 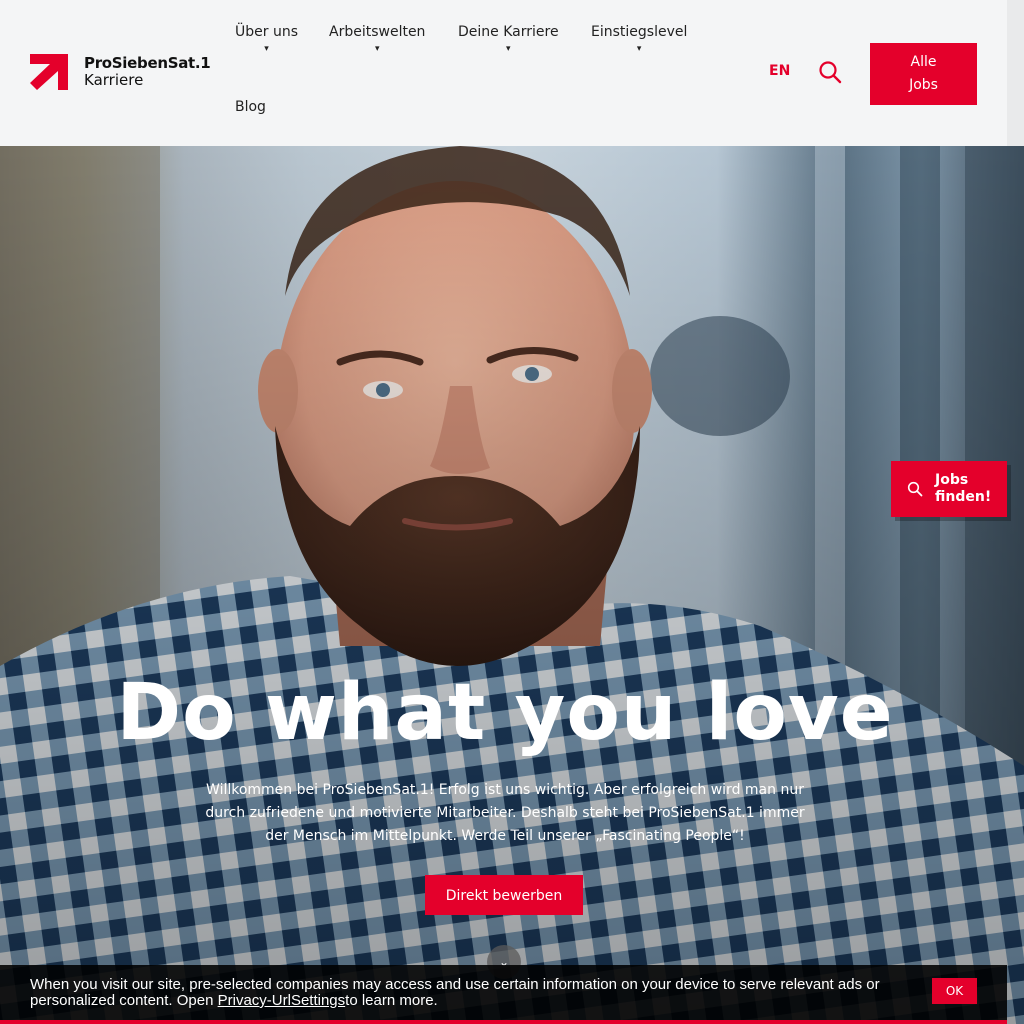 I want to click on bottom-accent-line, so click(x=503, y=1022).